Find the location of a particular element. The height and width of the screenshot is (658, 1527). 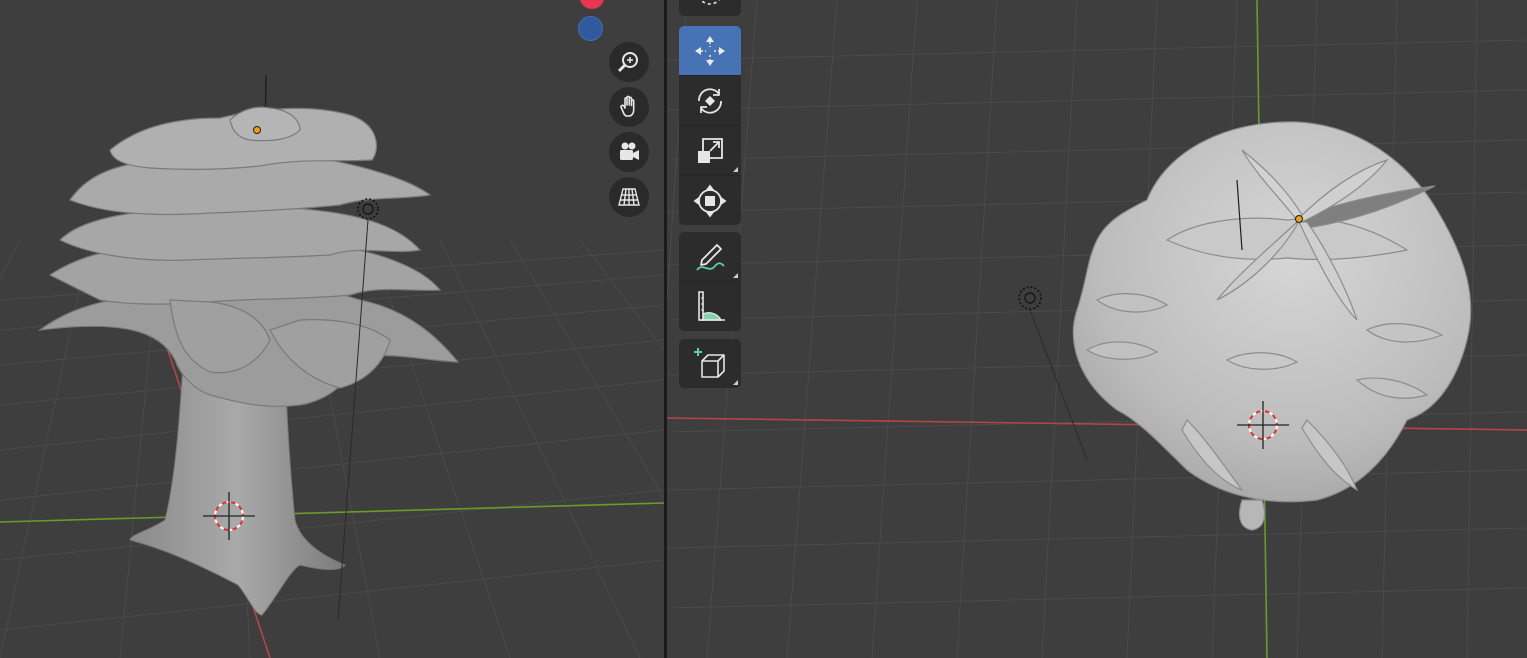

perspective-toggle-button is located at coordinates (629, 197).